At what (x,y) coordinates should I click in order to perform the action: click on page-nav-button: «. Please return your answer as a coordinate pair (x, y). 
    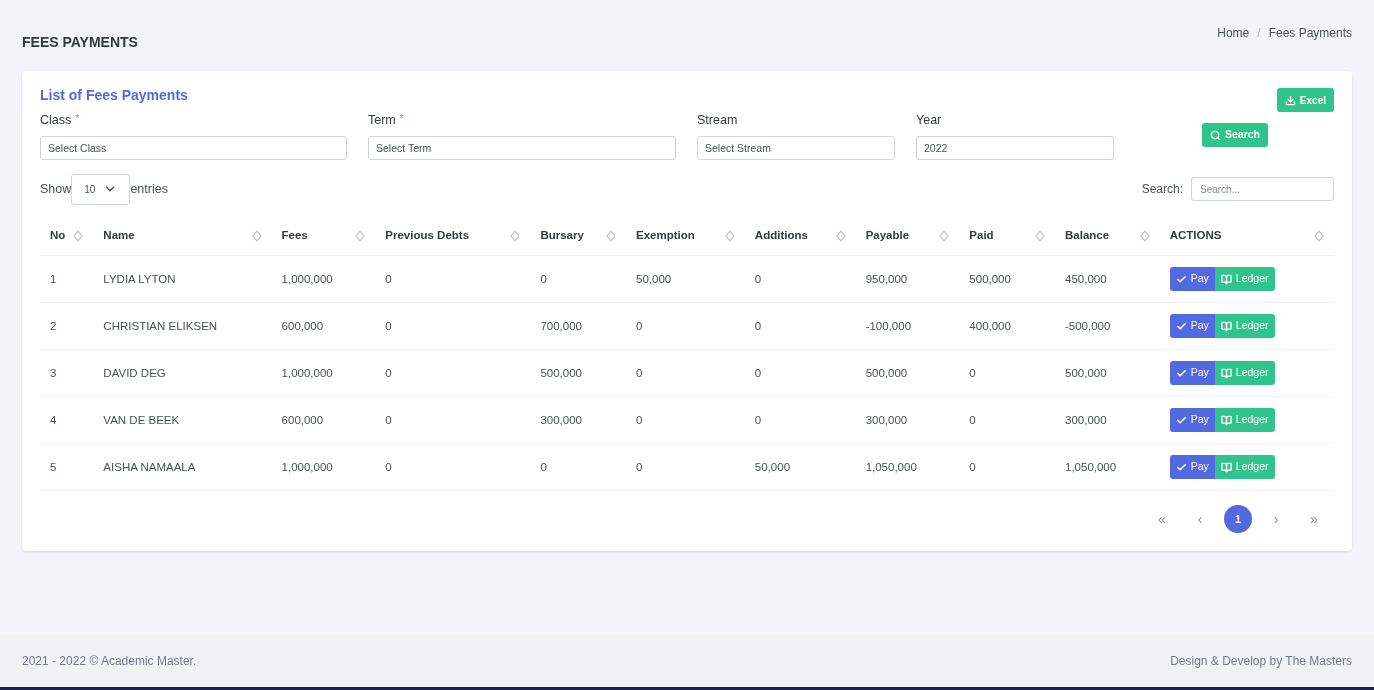
    Looking at the image, I should click on (1162, 519).